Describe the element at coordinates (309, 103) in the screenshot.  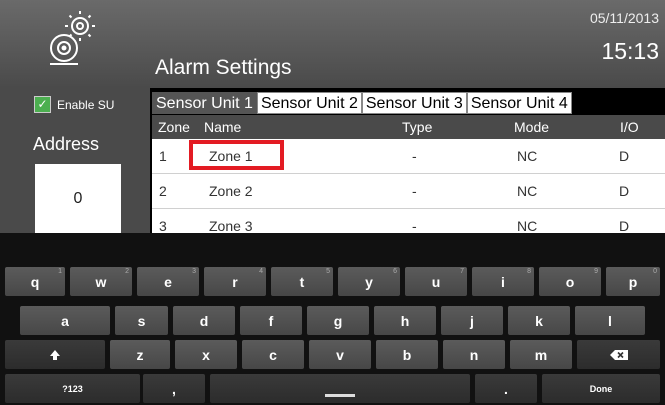
I see `tab-sensor-unit-2: Sensor Unit 2` at that location.